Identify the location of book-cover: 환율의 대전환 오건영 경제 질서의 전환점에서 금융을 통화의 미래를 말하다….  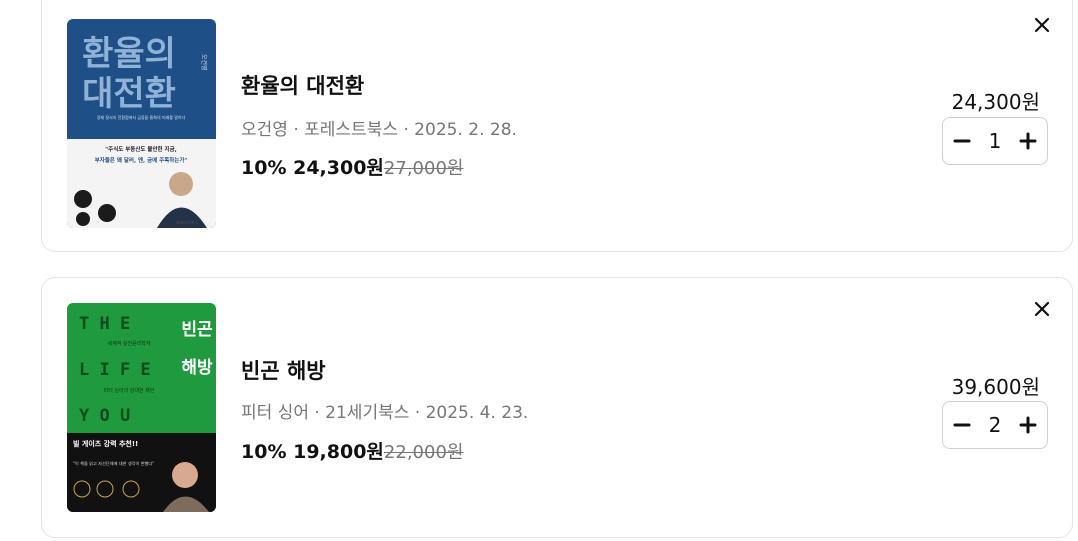
(141, 123).